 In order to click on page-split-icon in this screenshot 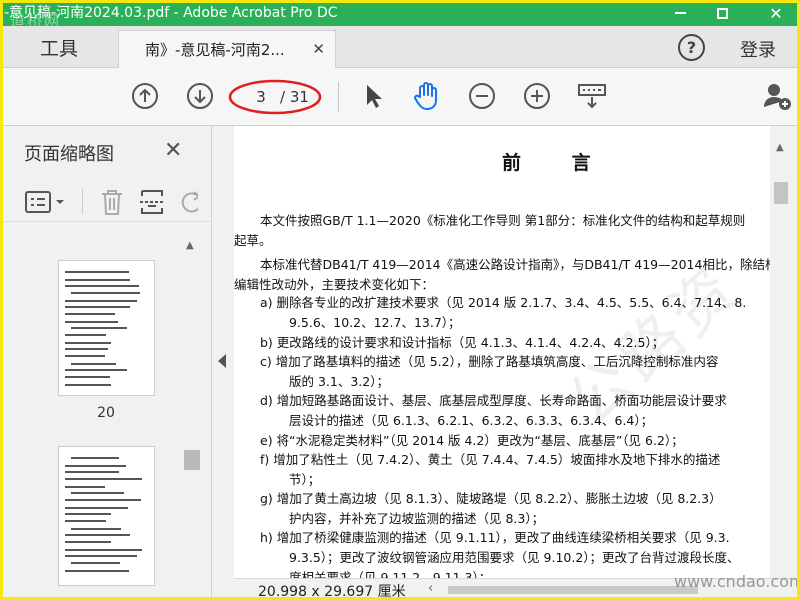, I will do `click(152, 202)`.